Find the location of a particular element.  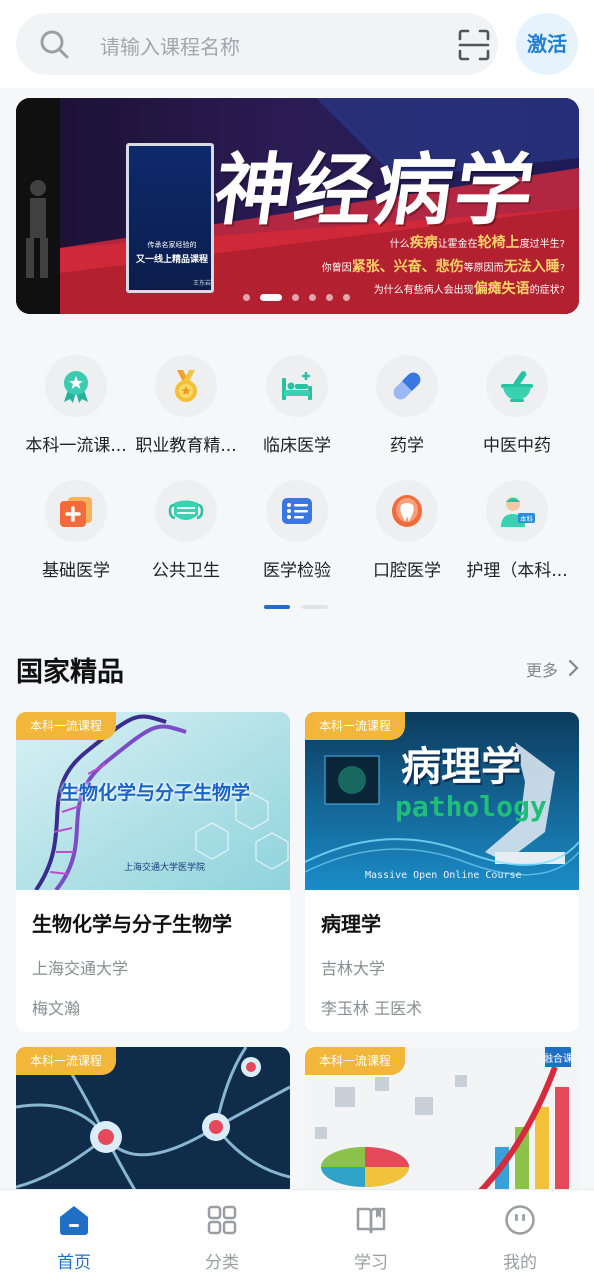

nav-study: 学习 is located at coordinates (371, 1235).